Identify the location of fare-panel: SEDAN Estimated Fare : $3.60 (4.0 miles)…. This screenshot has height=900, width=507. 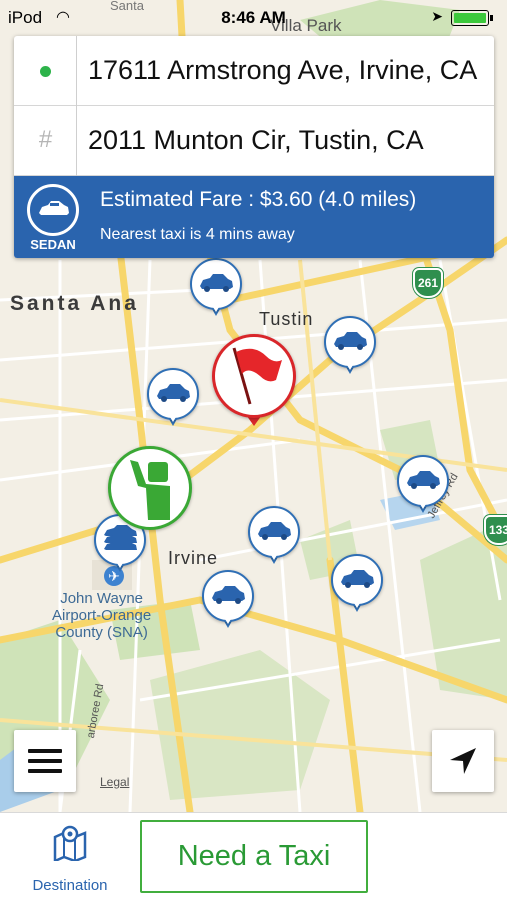
(254, 217).